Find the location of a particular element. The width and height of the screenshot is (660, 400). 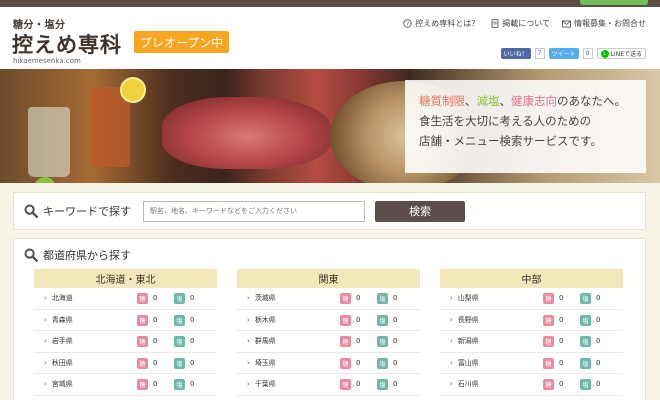

prefecture-row: › 千葉県糖 0 塩 0 is located at coordinates (328, 385).